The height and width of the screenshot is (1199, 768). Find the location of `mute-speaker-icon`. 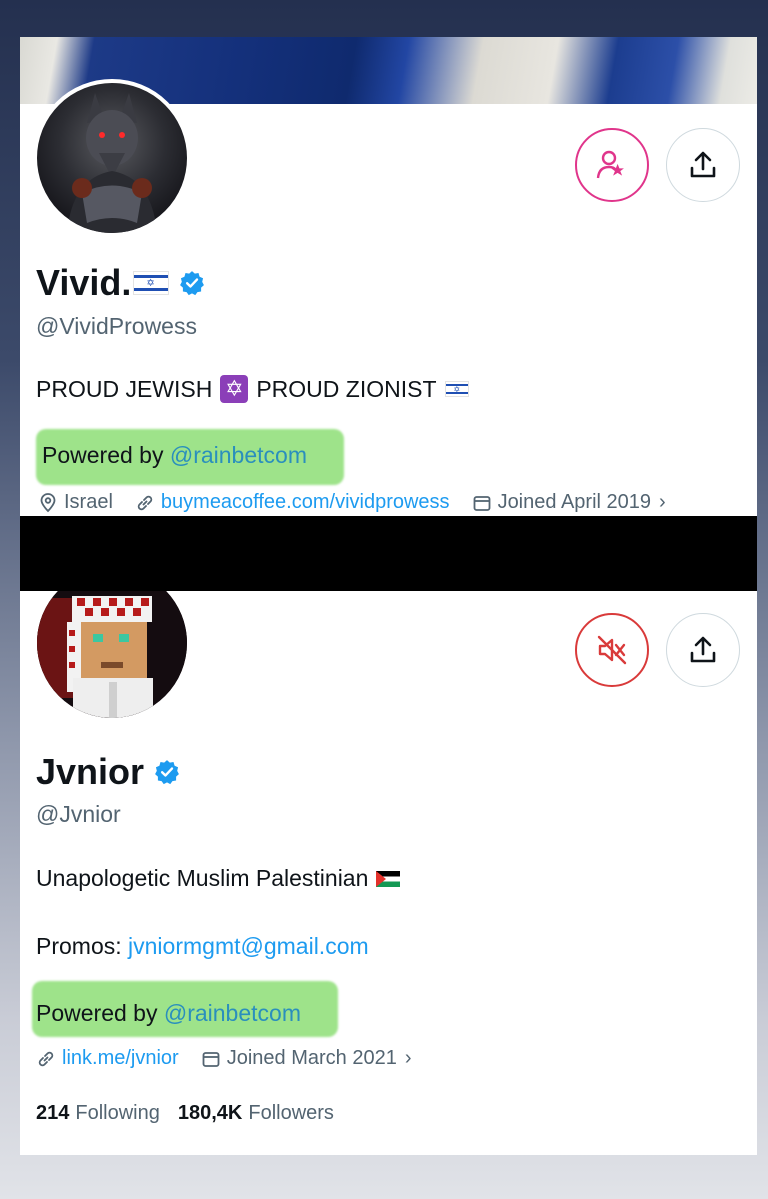

mute-speaker-icon is located at coordinates (612, 650).